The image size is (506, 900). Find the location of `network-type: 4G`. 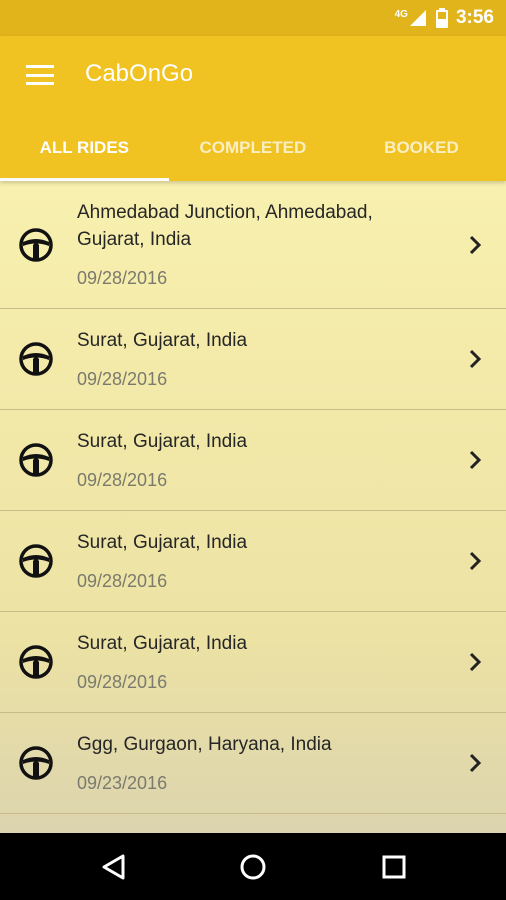

network-type: 4G is located at coordinates (401, 14).